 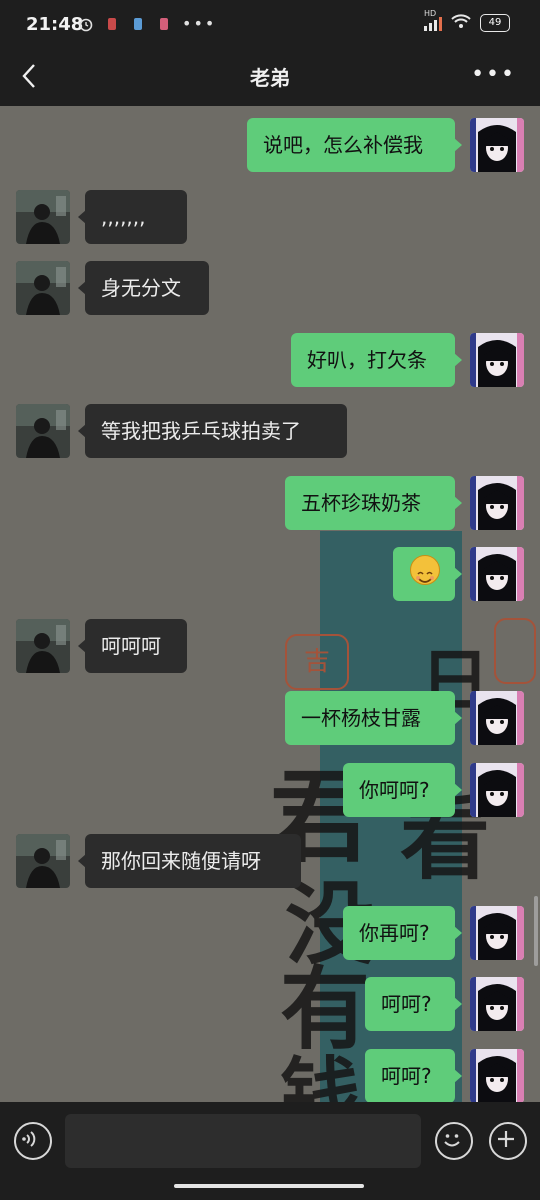 I want to click on signal-icon: HD, so click(x=433, y=20).